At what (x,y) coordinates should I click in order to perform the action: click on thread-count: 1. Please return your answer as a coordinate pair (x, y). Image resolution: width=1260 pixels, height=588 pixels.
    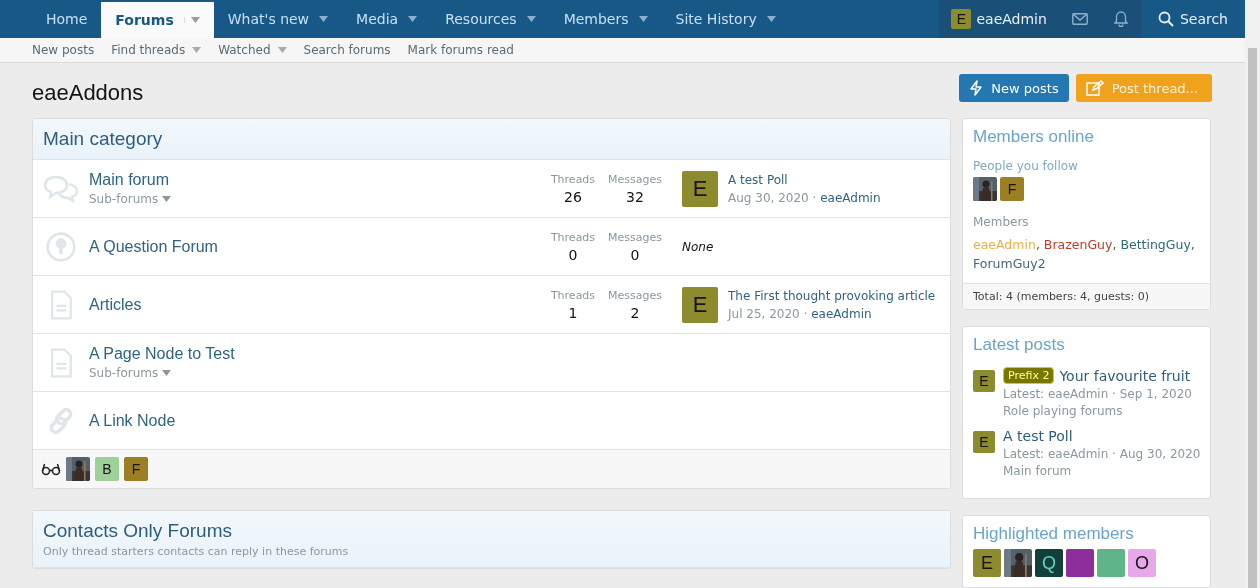
    Looking at the image, I should click on (573, 312).